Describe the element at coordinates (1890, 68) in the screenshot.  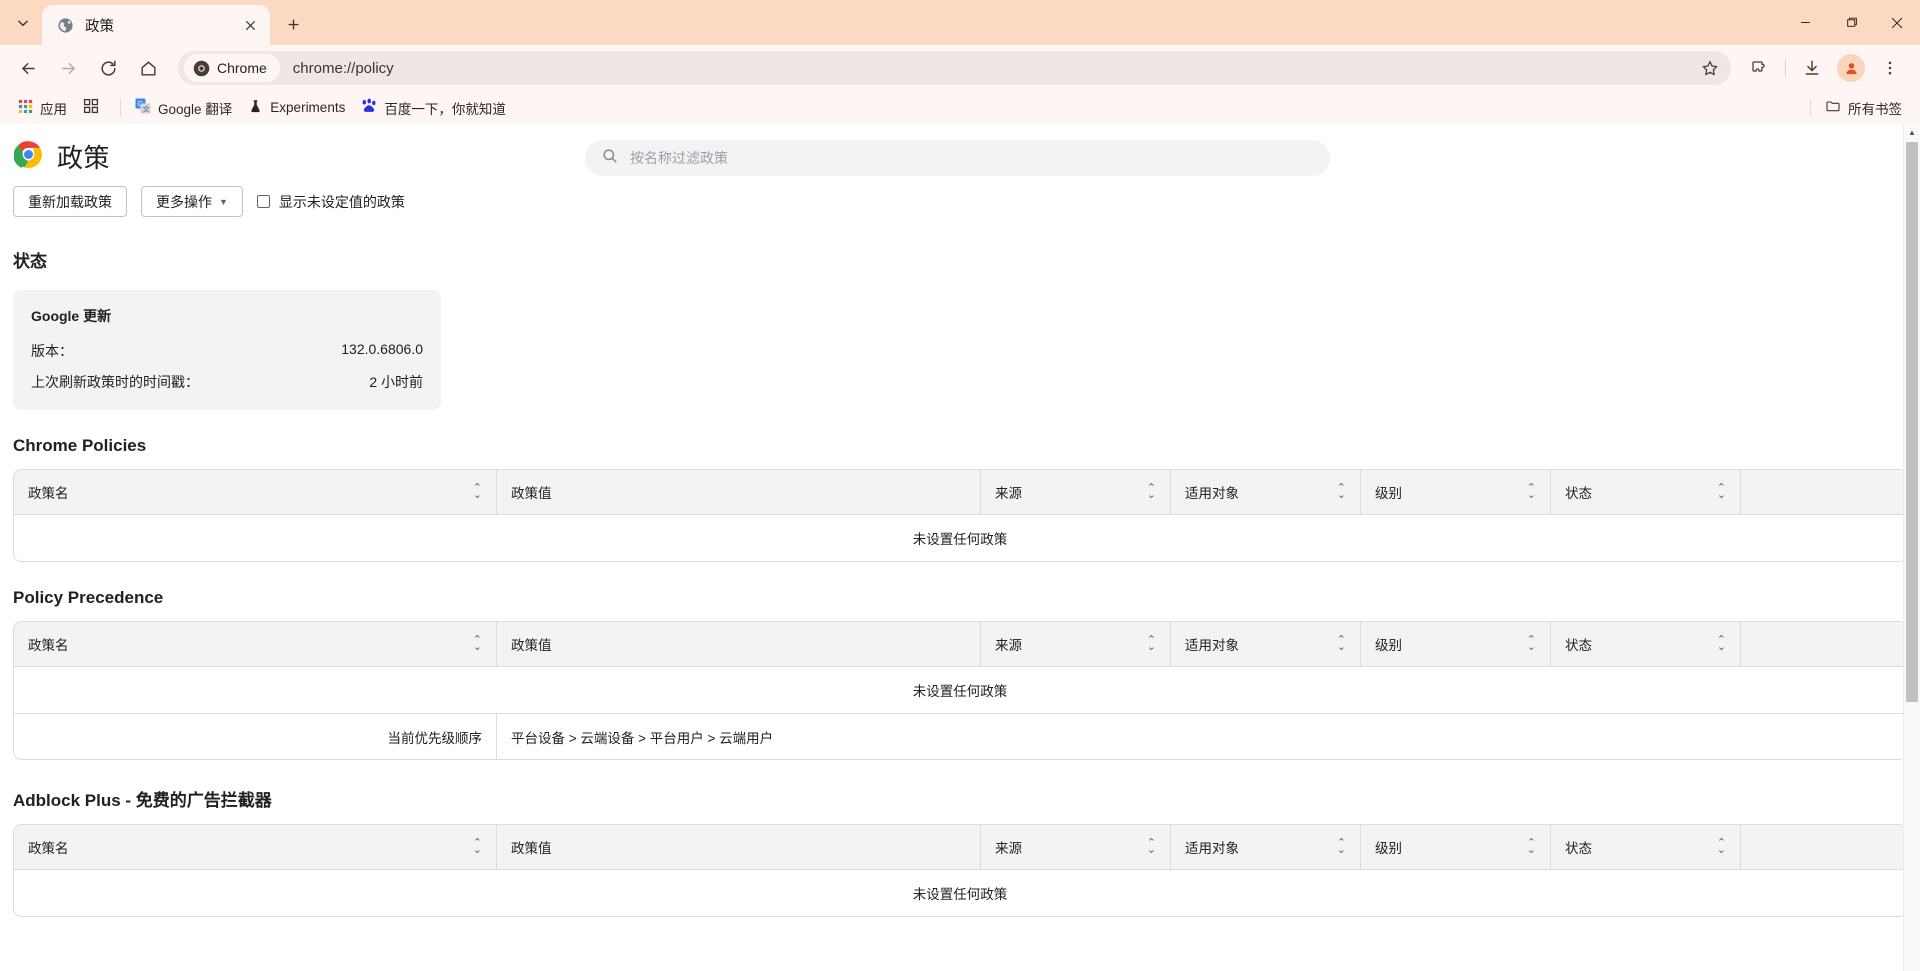
I see `chrome-menu-button` at that location.